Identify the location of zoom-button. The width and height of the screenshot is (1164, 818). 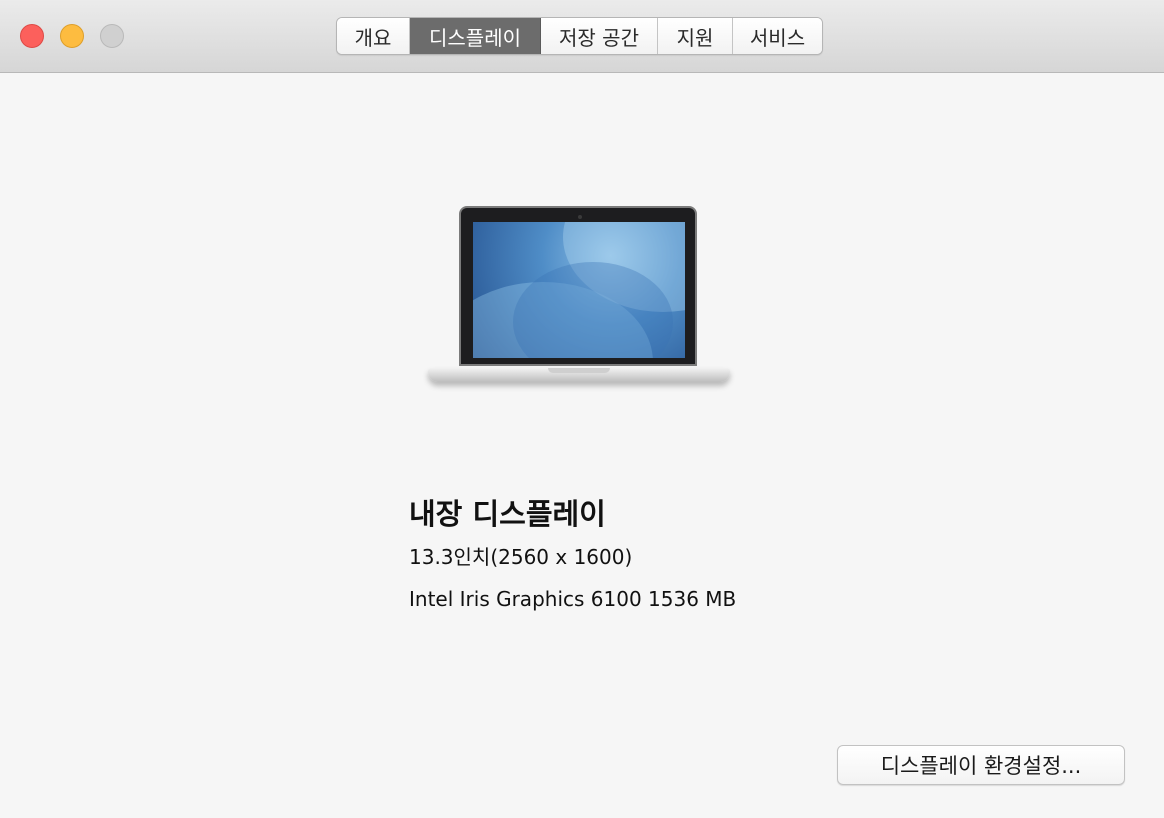
(112, 36).